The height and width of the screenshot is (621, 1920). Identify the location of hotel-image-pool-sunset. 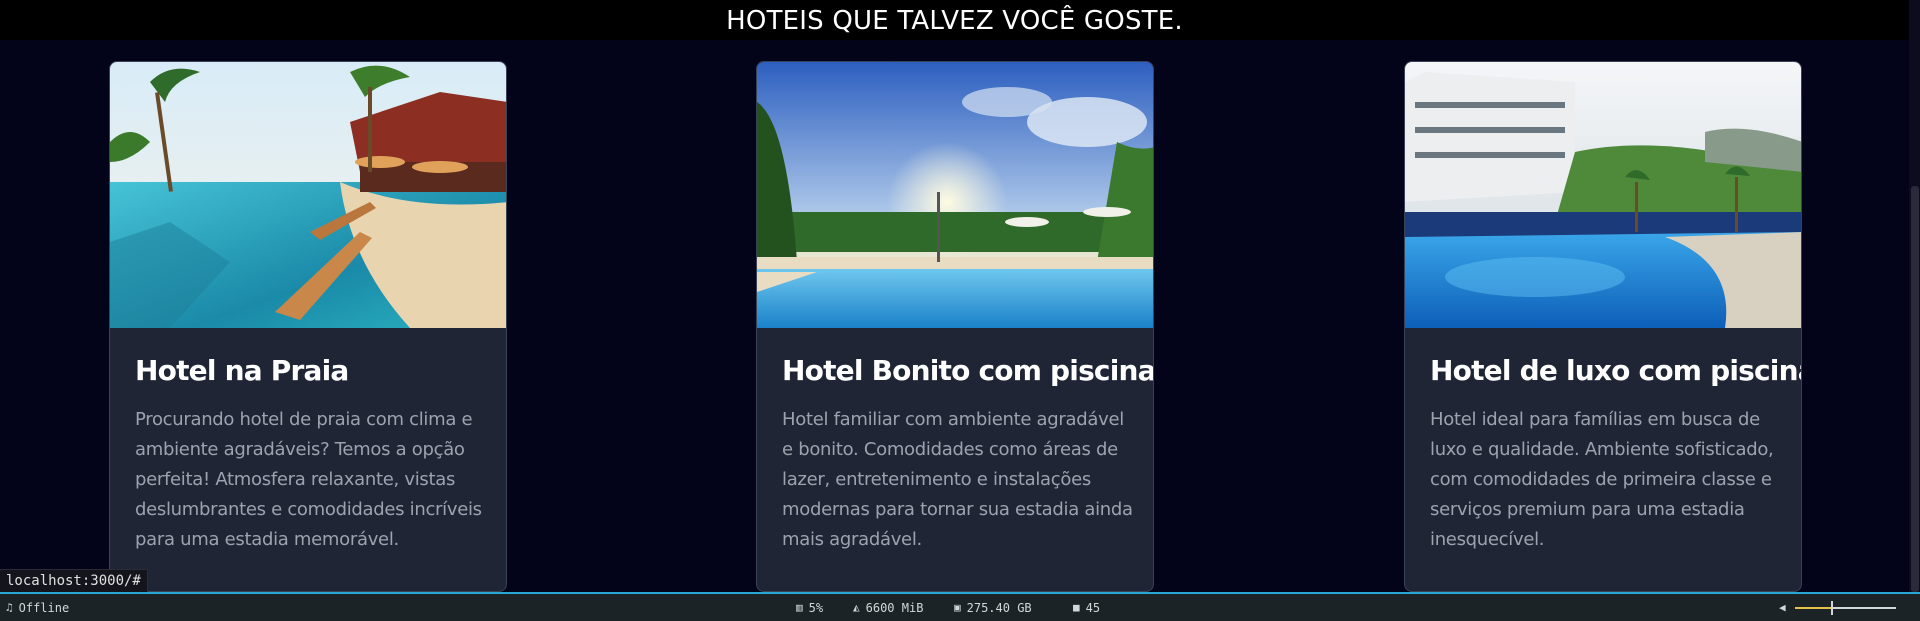
(955, 195).